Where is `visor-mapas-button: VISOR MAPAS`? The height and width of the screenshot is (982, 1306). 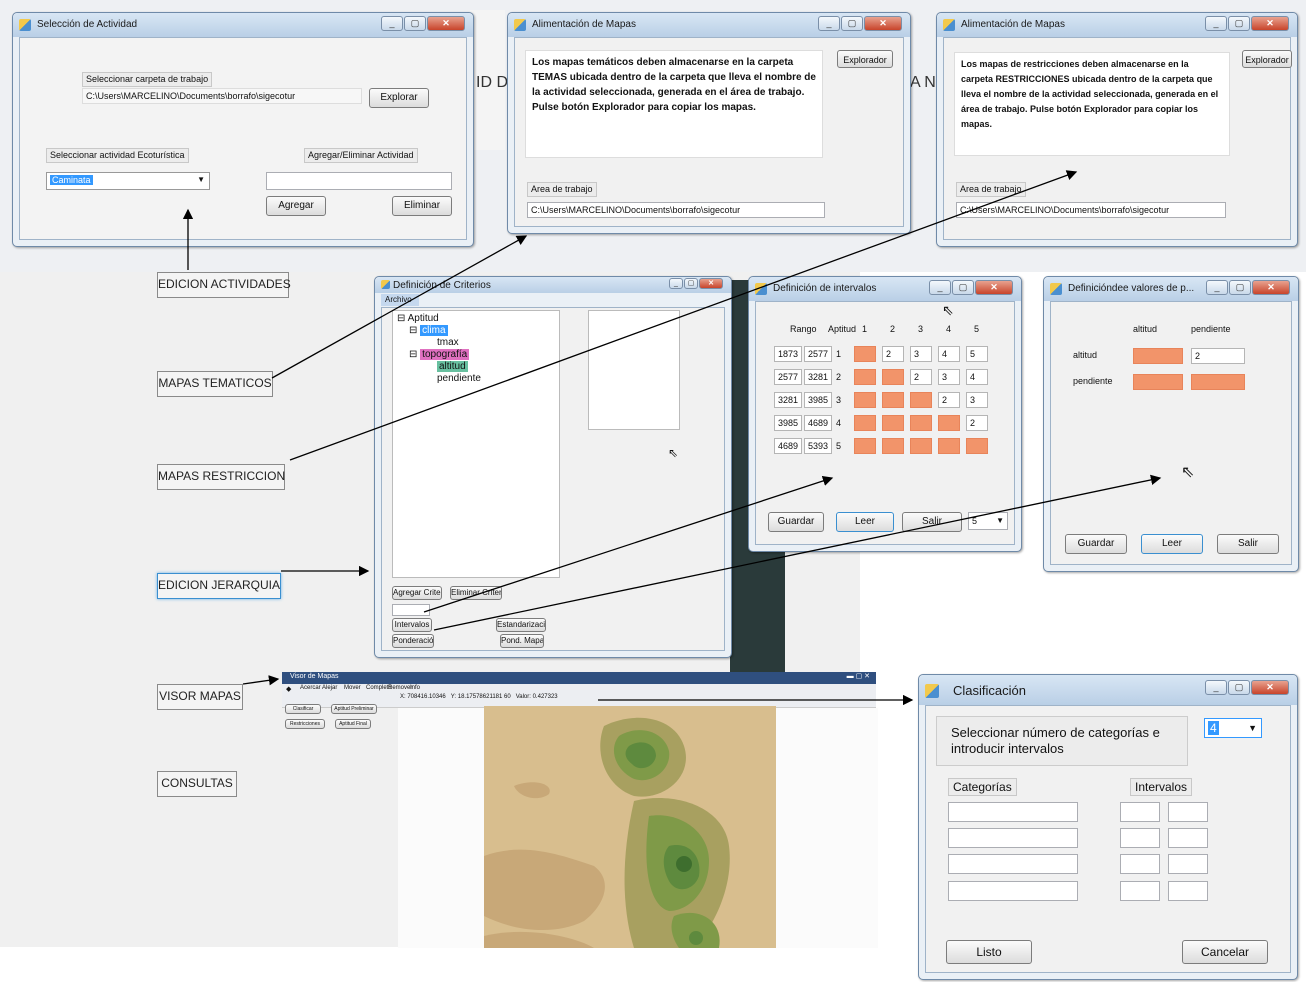 visor-mapas-button: VISOR MAPAS is located at coordinates (200, 697).